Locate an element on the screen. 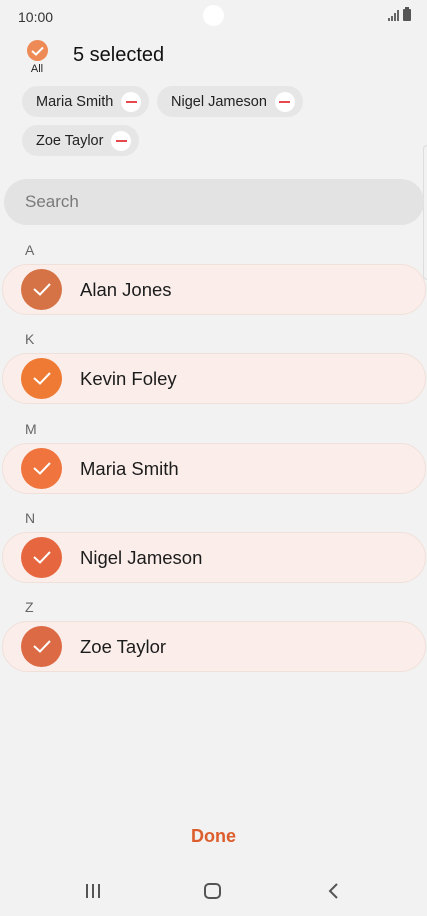 This screenshot has width=427, height=916. contact-name: Alan Jones is located at coordinates (126, 289).